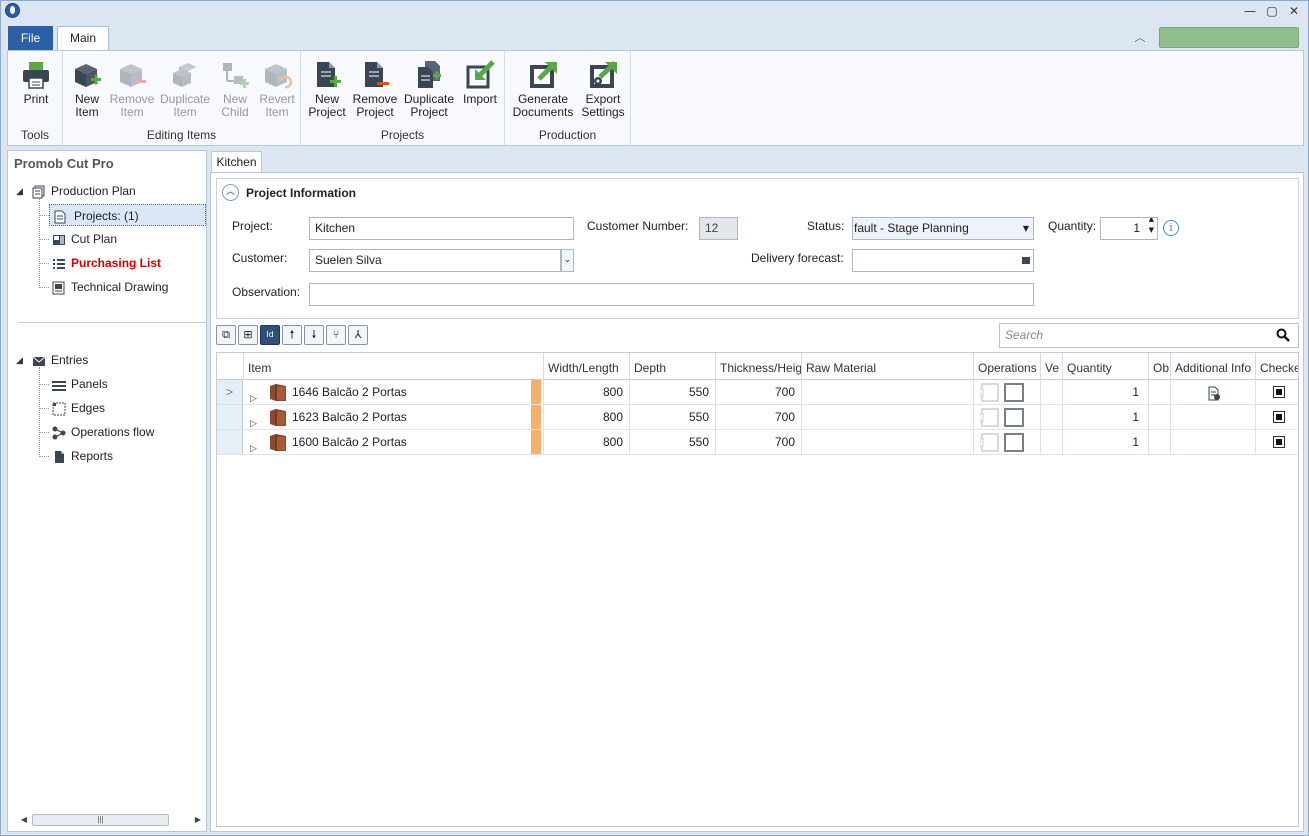 The height and width of the screenshot is (836, 1309). What do you see at coordinates (235, 89) in the screenshot?
I see `new-child-button: New Child` at bounding box center [235, 89].